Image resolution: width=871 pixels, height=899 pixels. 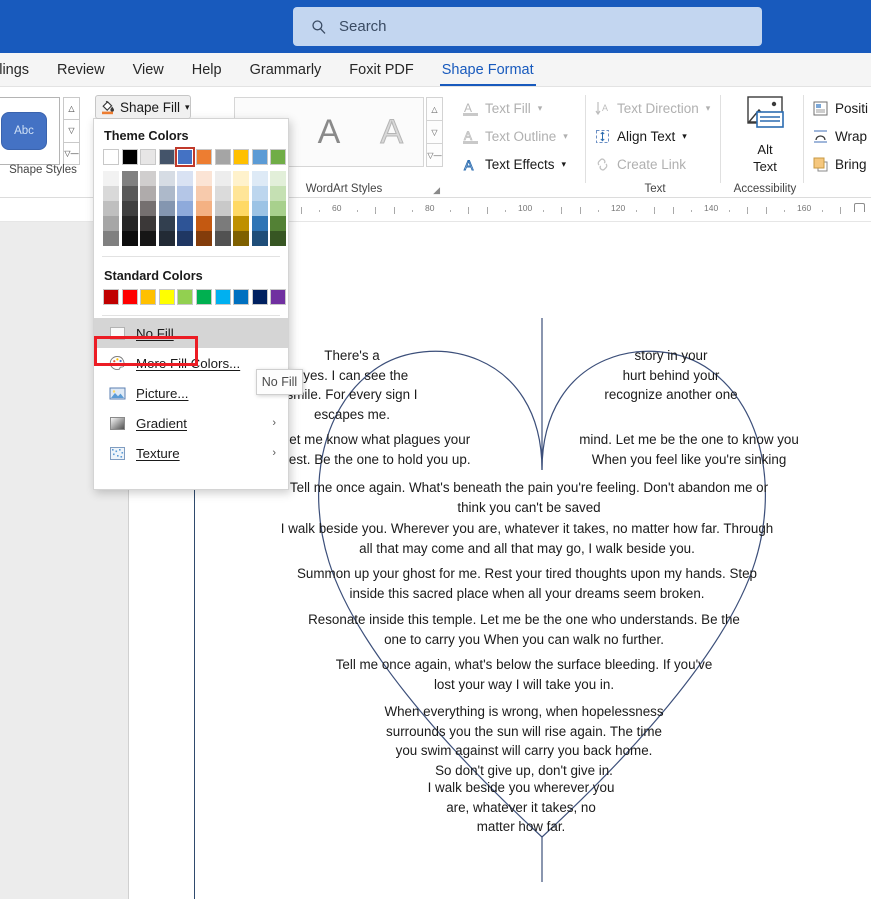 I want to click on tab-foxit-pdf: Foxit PDF, so click(x=381, y=70).